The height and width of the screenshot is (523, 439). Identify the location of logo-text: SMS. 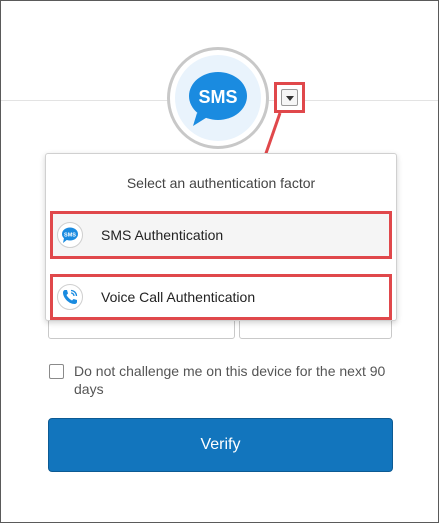
(217, 97).